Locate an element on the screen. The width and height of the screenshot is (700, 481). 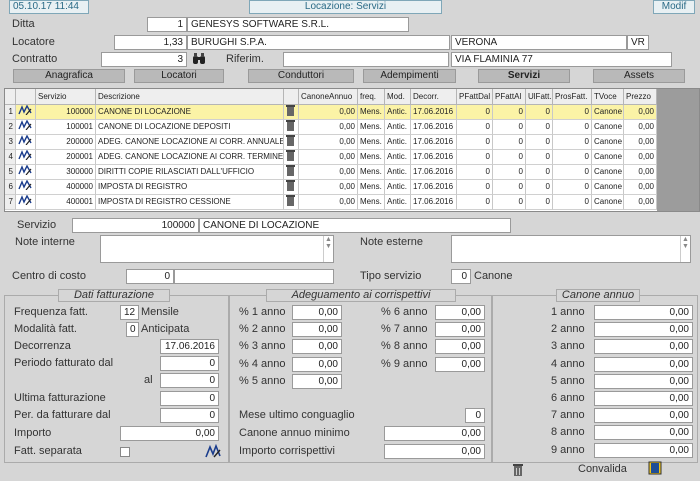
tab-adempimenti: Adempimenti is located at coordinates (409, 76).